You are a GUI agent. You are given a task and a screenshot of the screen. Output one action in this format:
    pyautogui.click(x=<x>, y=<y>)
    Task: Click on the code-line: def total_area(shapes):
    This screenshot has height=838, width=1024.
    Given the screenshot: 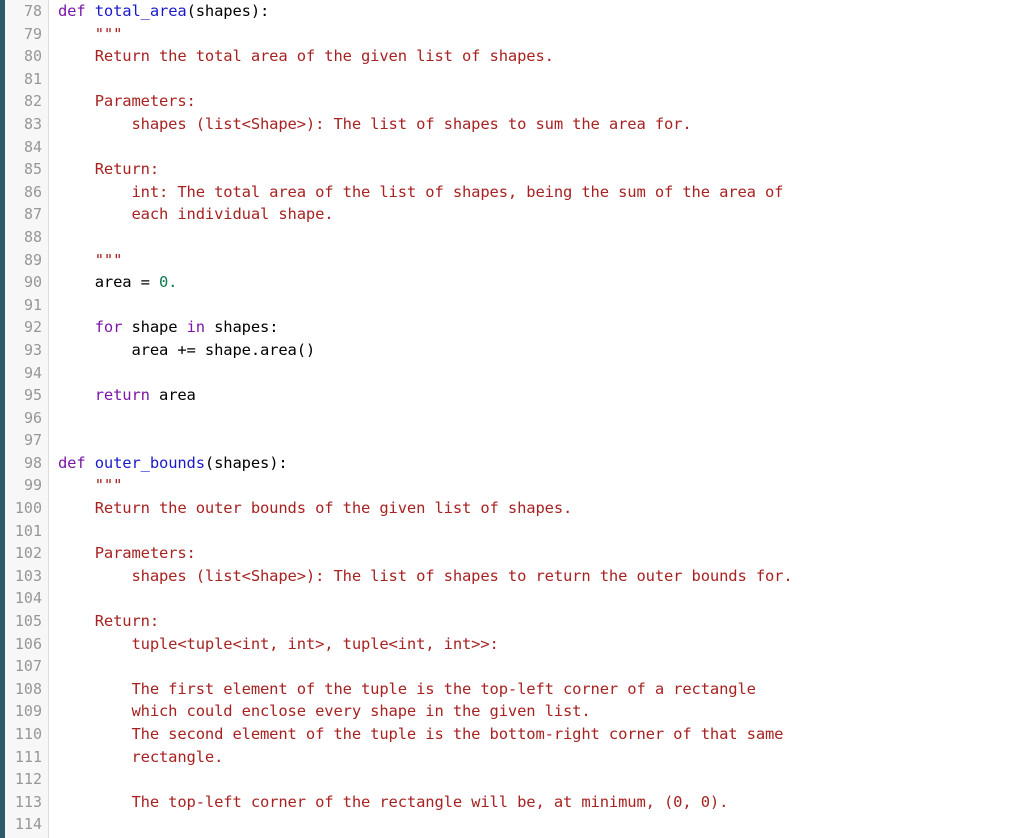 What is the action you would take?
    pyautogui.click(x=541, y=11)
    